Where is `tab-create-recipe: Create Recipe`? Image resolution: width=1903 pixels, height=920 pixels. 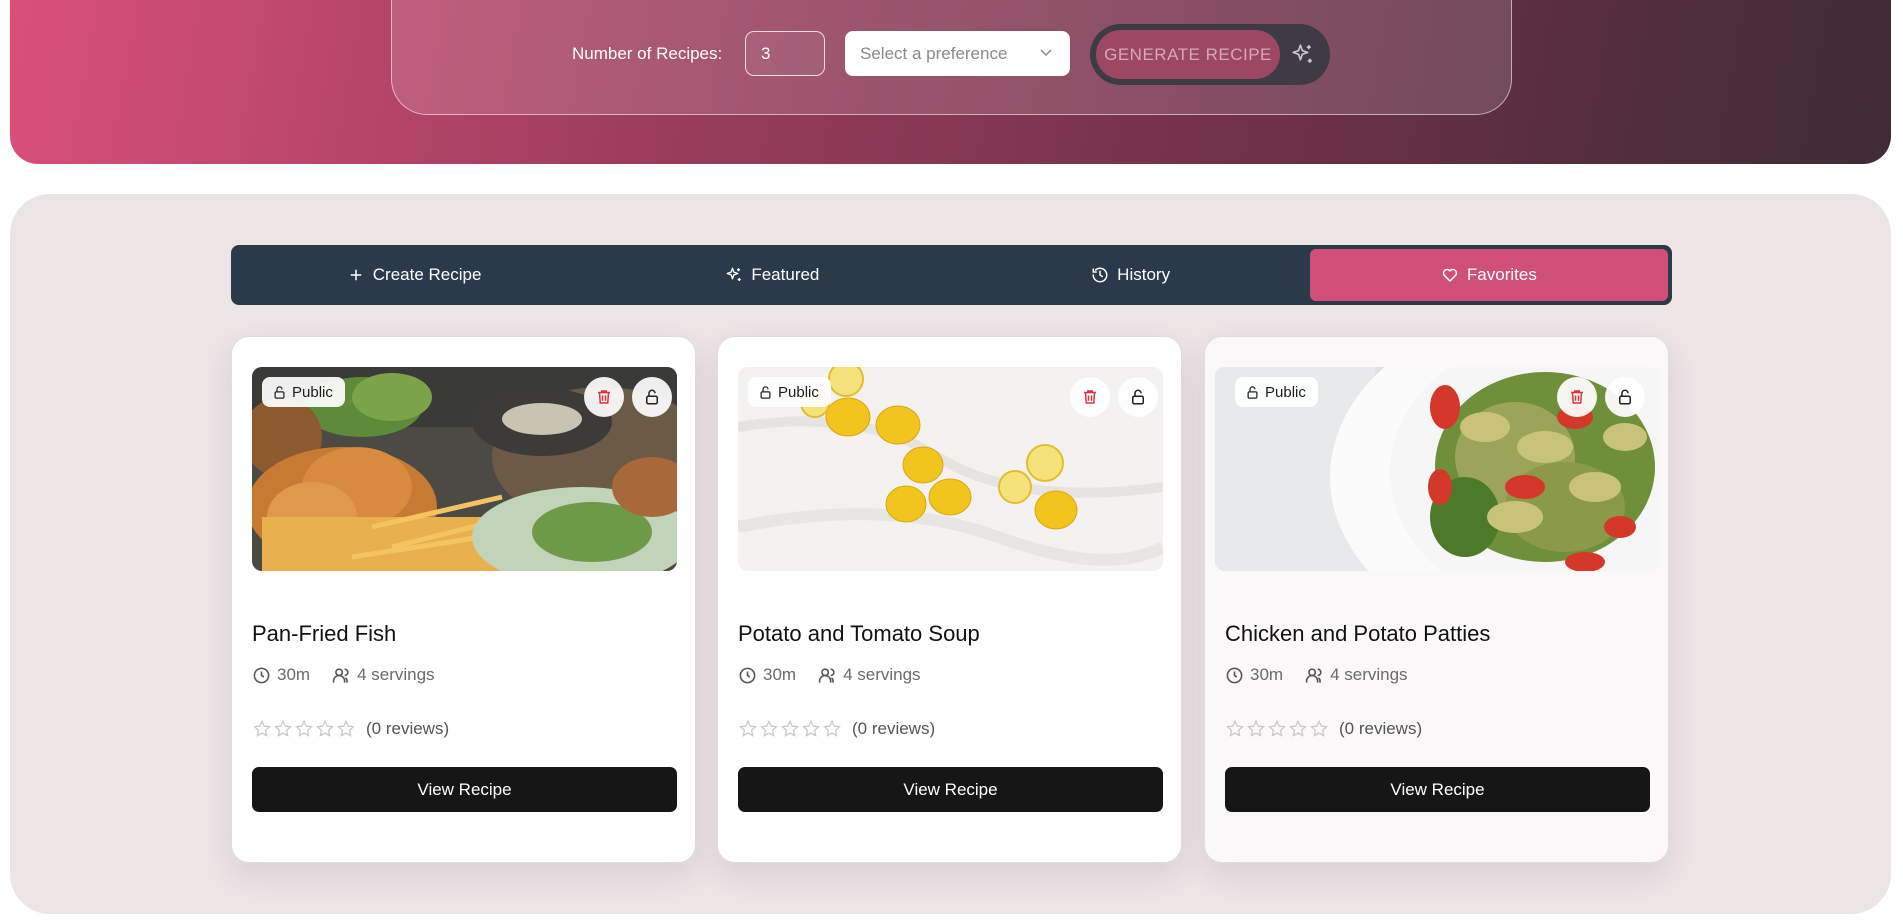 tab-create-recipe: Create Recipe is located at coordinates (414, 275).